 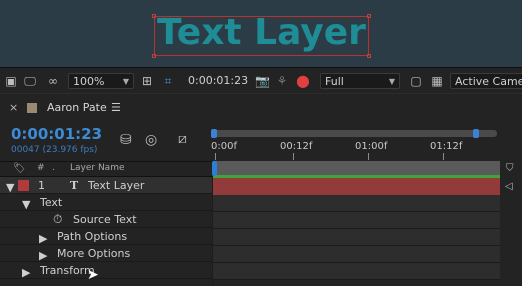 What do you see at coordinates (116, 185) in the screenshot?
I see `layer-name: Text Layer` at bounding box center [116, 185].